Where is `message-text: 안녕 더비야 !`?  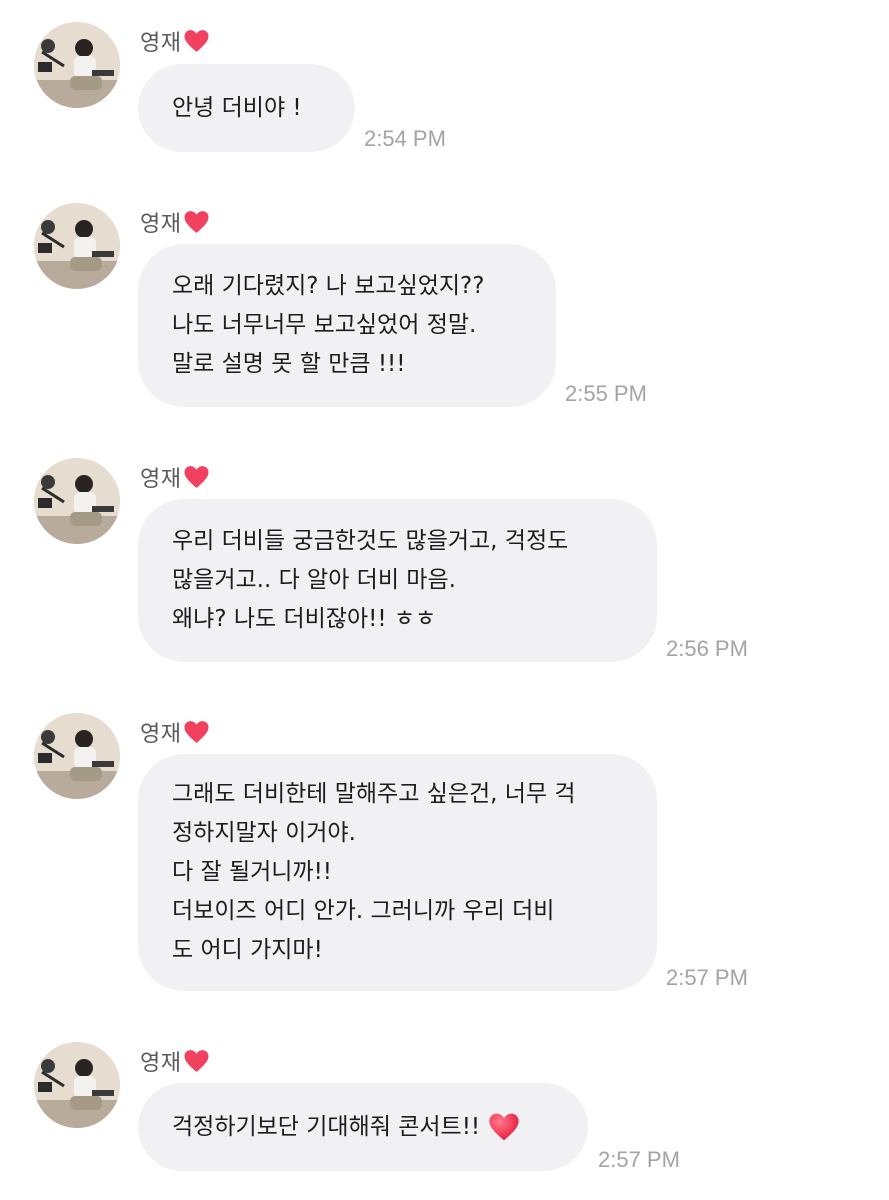 message-text: 안녕 더비야 ! is located at coordinates (237, 107).